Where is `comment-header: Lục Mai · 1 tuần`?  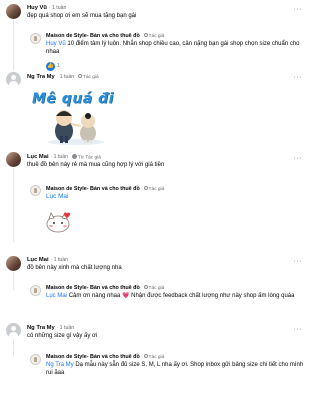 comment-header: Lục Mai · 1 tuần is located at coordinates (47, 260).